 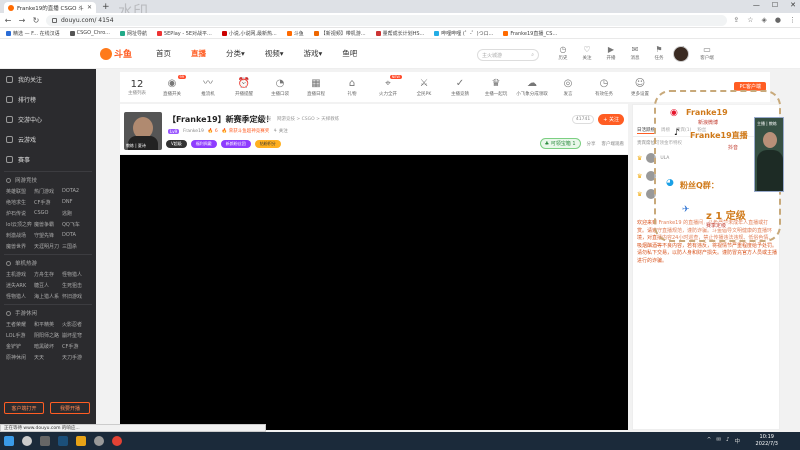 What do you see at coordinates (48, 246) in the screenshot?
I see `sidebar-category-link: 天涯明月刀` at bounding box center [48, 246].